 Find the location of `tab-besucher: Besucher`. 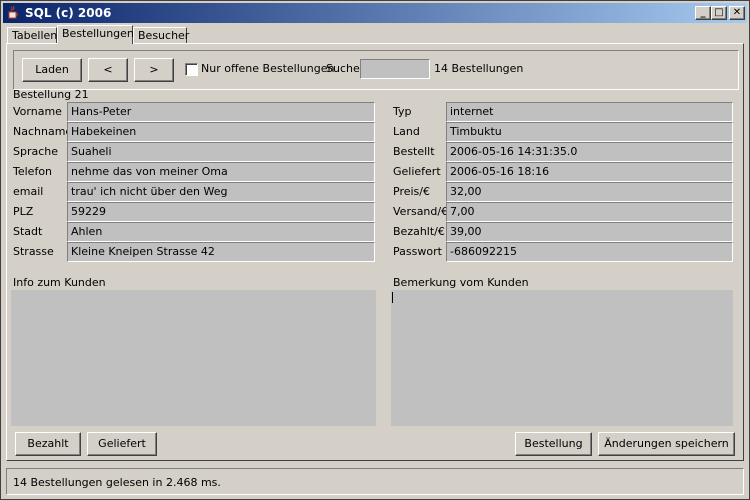

tab-besucher: Besucher is located at coordinates (161, 35).